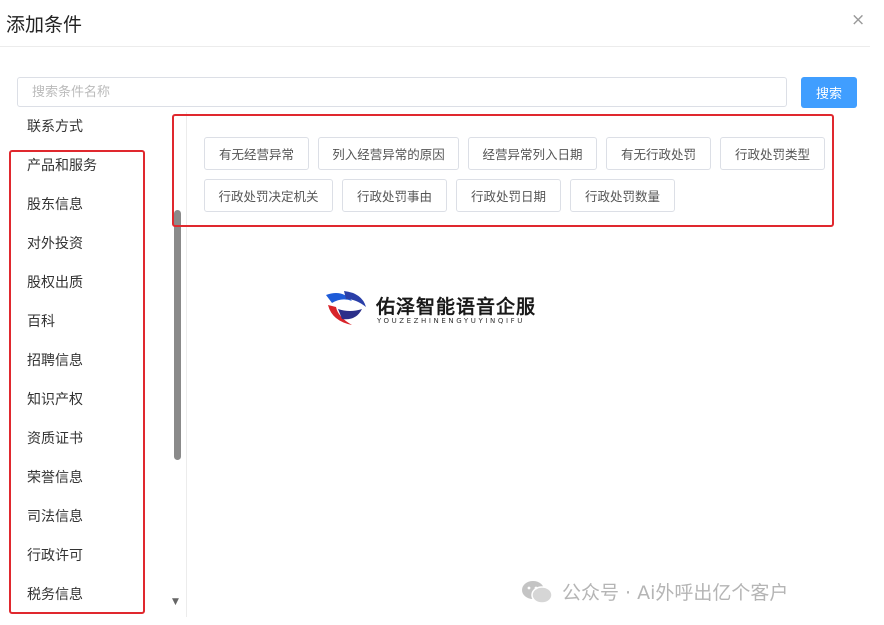  Describe the element at coordinates (402, 92) in the screenshot. I see `search-input` at that location.